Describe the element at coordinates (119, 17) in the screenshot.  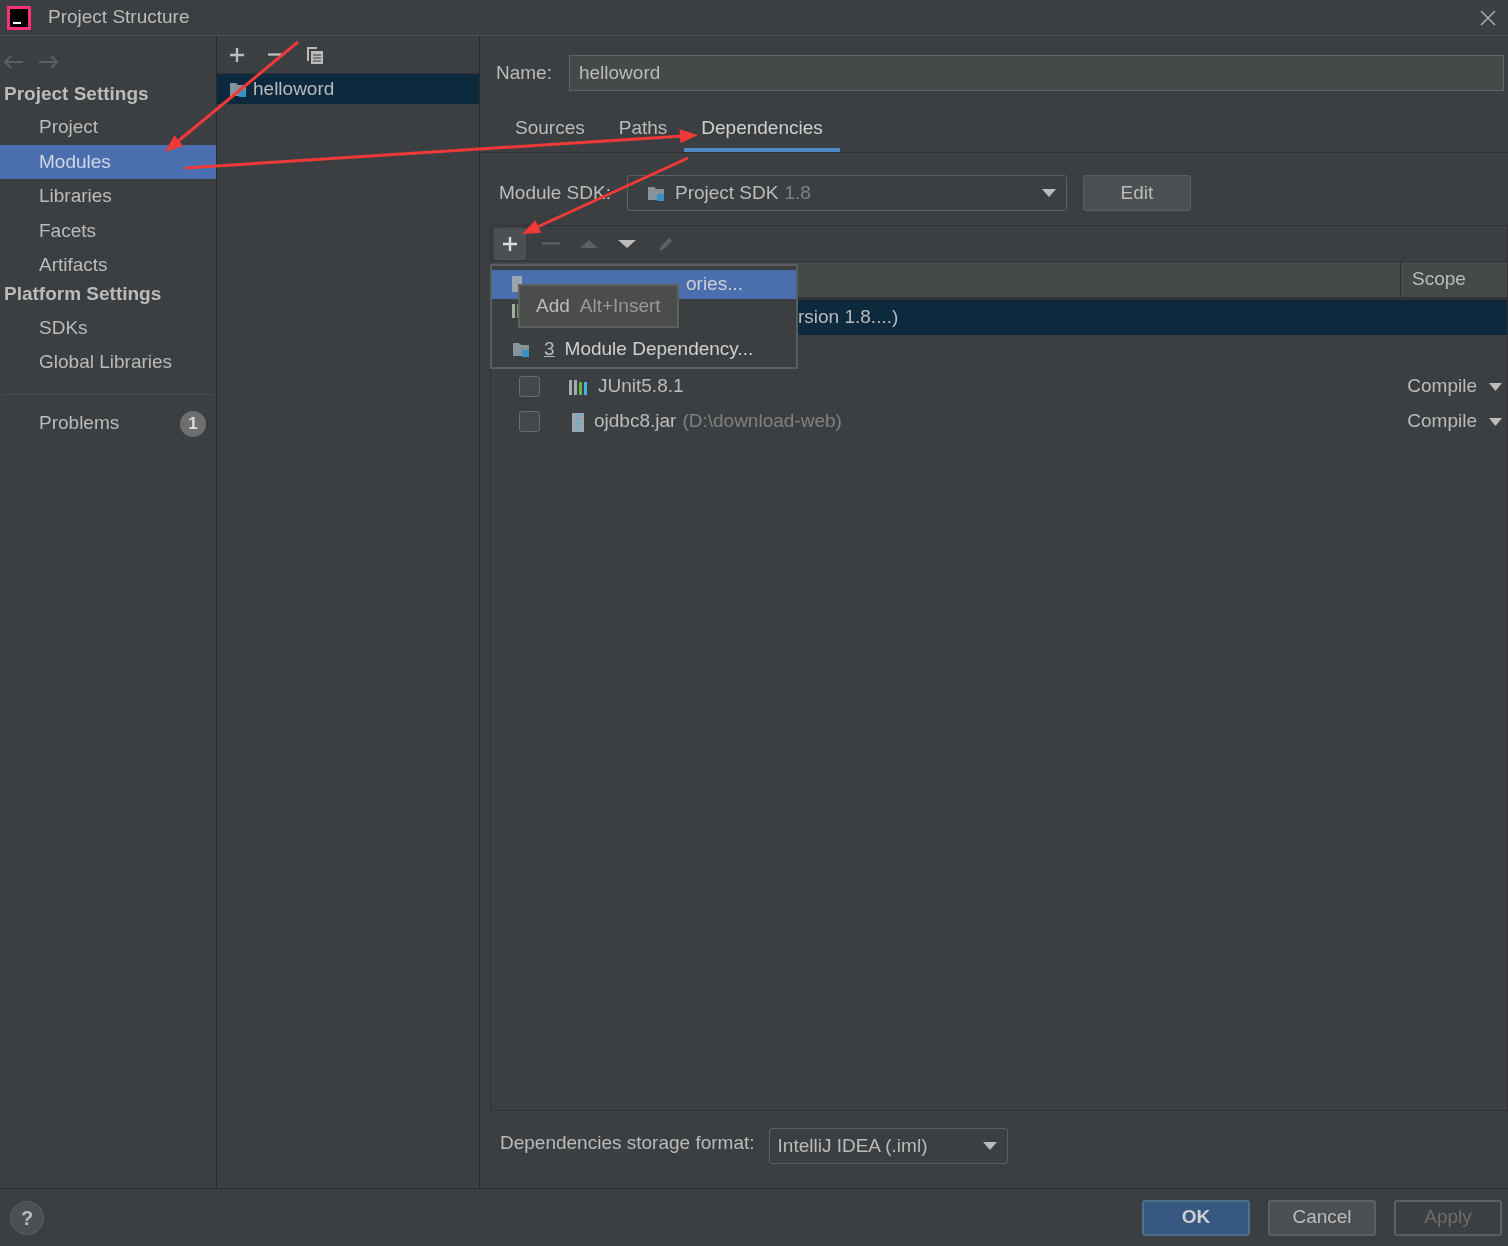
I see `window-title: Project Structure` at that location.